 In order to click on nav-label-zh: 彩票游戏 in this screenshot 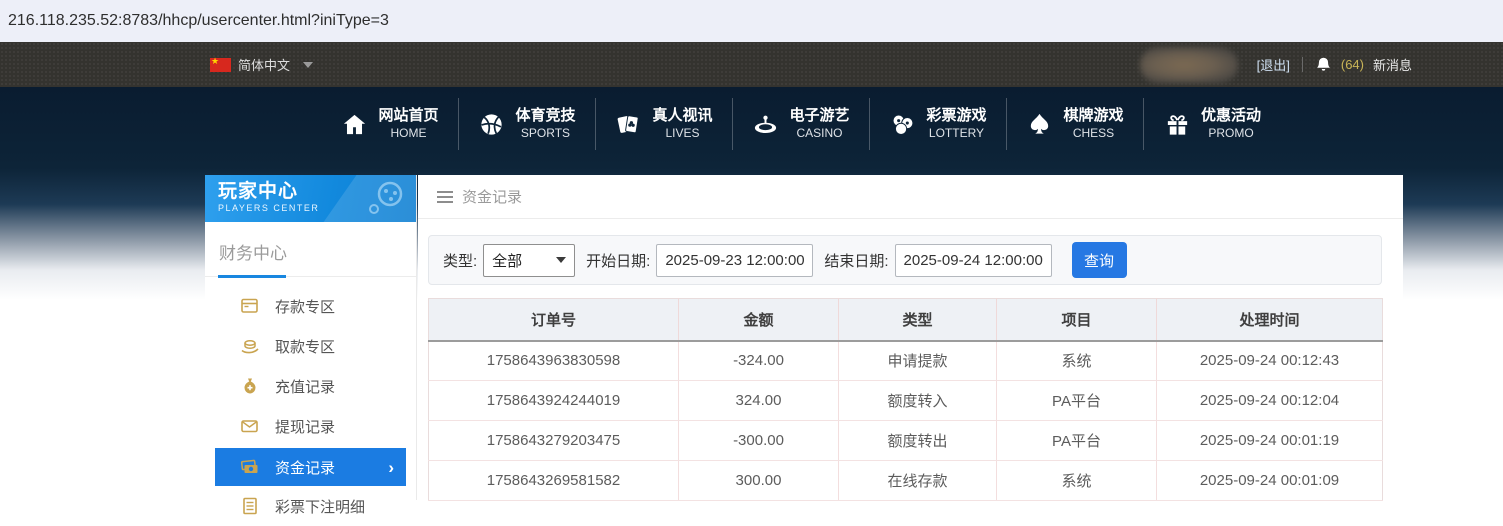, I will do `click(956, 115)`.